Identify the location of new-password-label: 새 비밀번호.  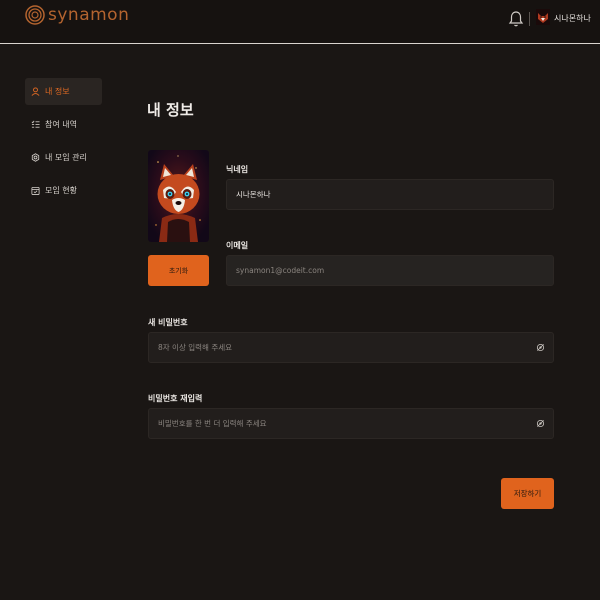
(168, 322).